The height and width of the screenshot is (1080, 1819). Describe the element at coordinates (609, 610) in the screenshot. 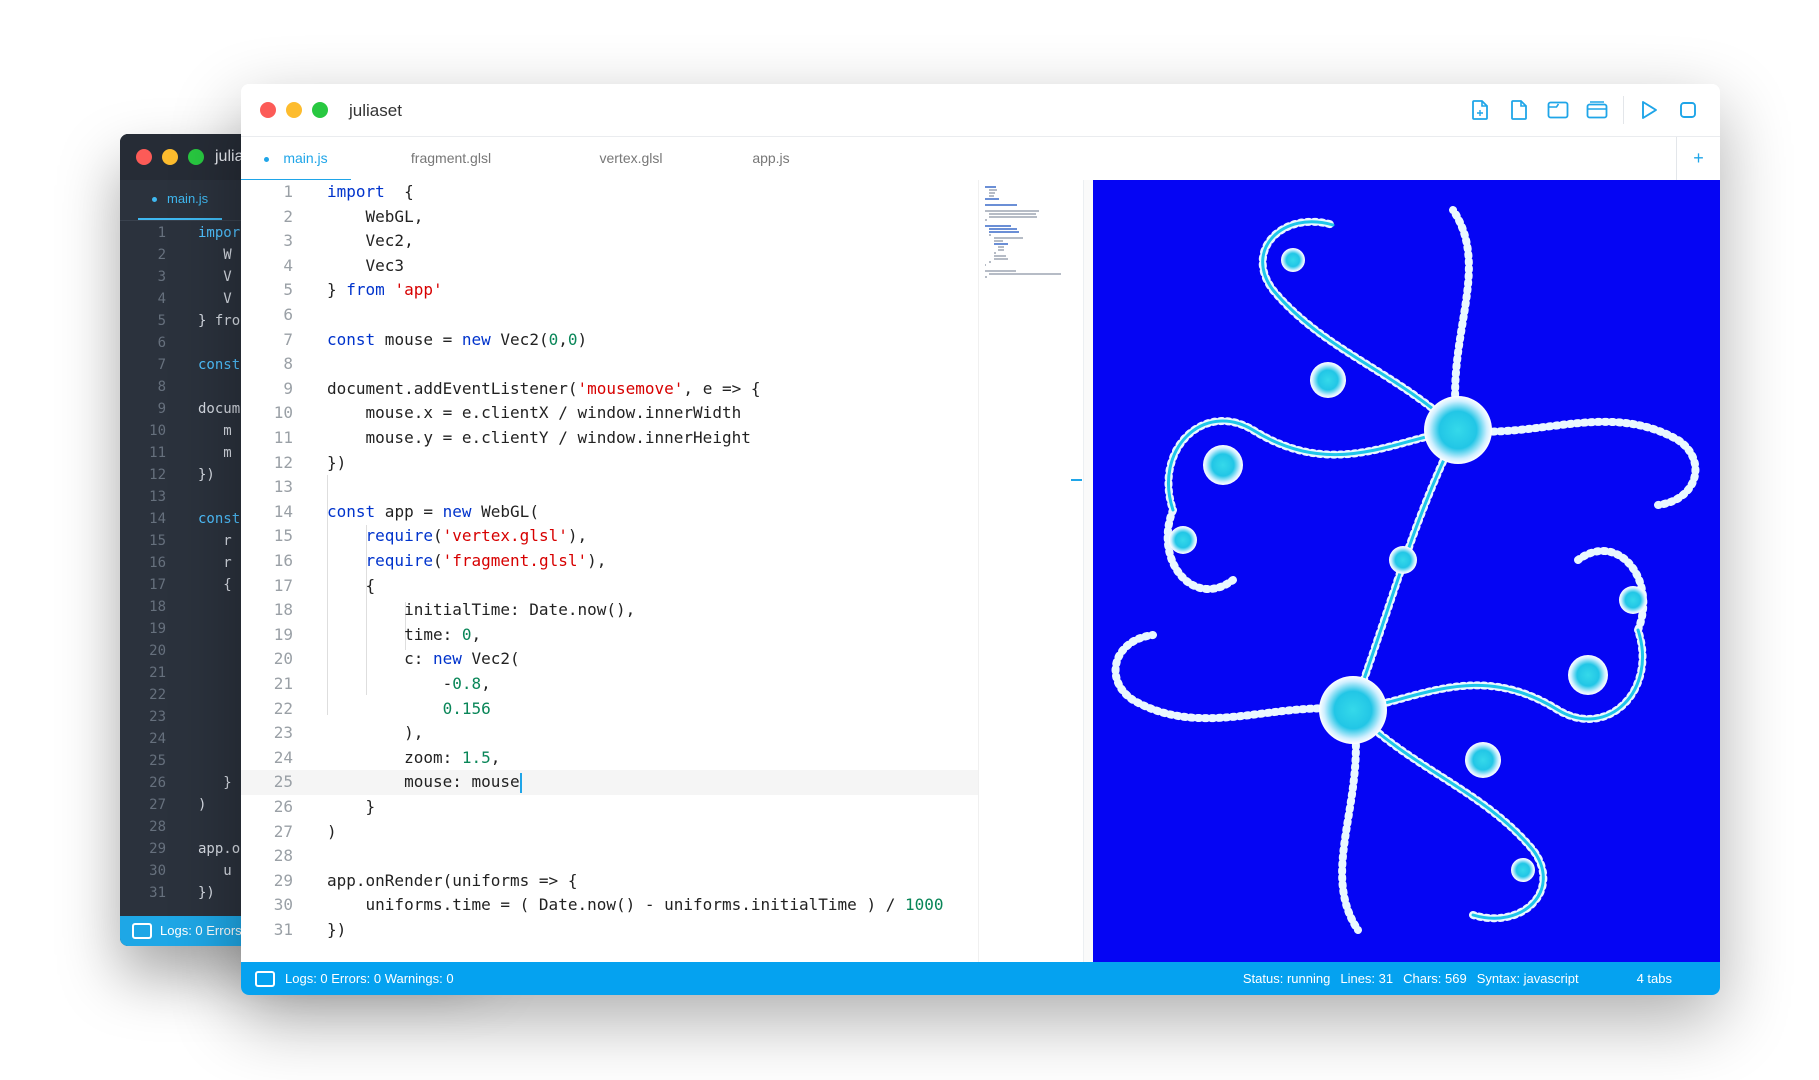

I see `code-line: 18 initialTime: Date.now(),` at that location.